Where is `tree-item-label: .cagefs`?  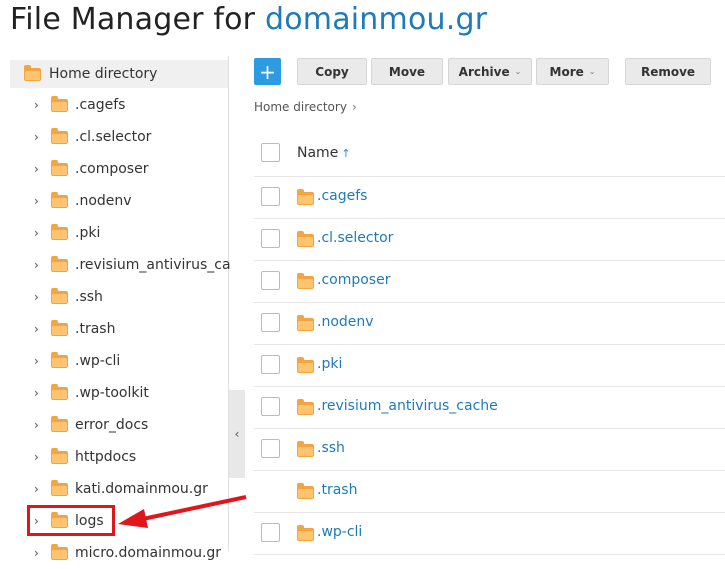 tree-item-label: .cagefs is located at coordinates (100, 105).